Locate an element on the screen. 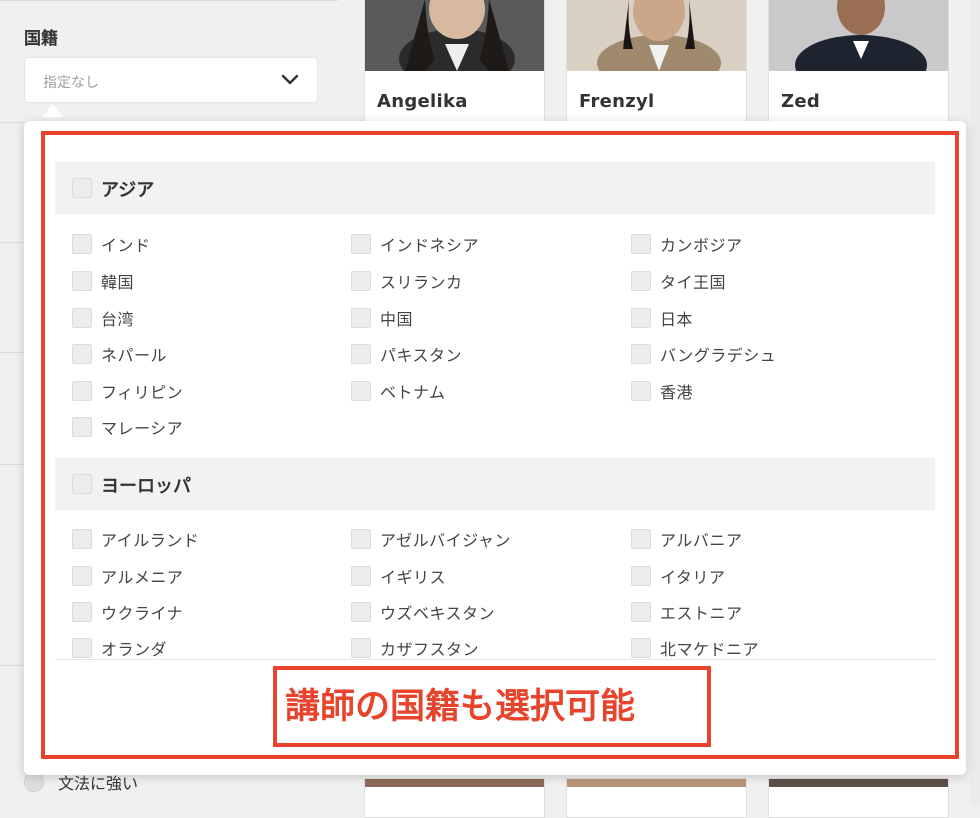 Image resolution: width=980 pixels, height=818 pixels. option-label: アルメニア is located at coordinates (142, 577).